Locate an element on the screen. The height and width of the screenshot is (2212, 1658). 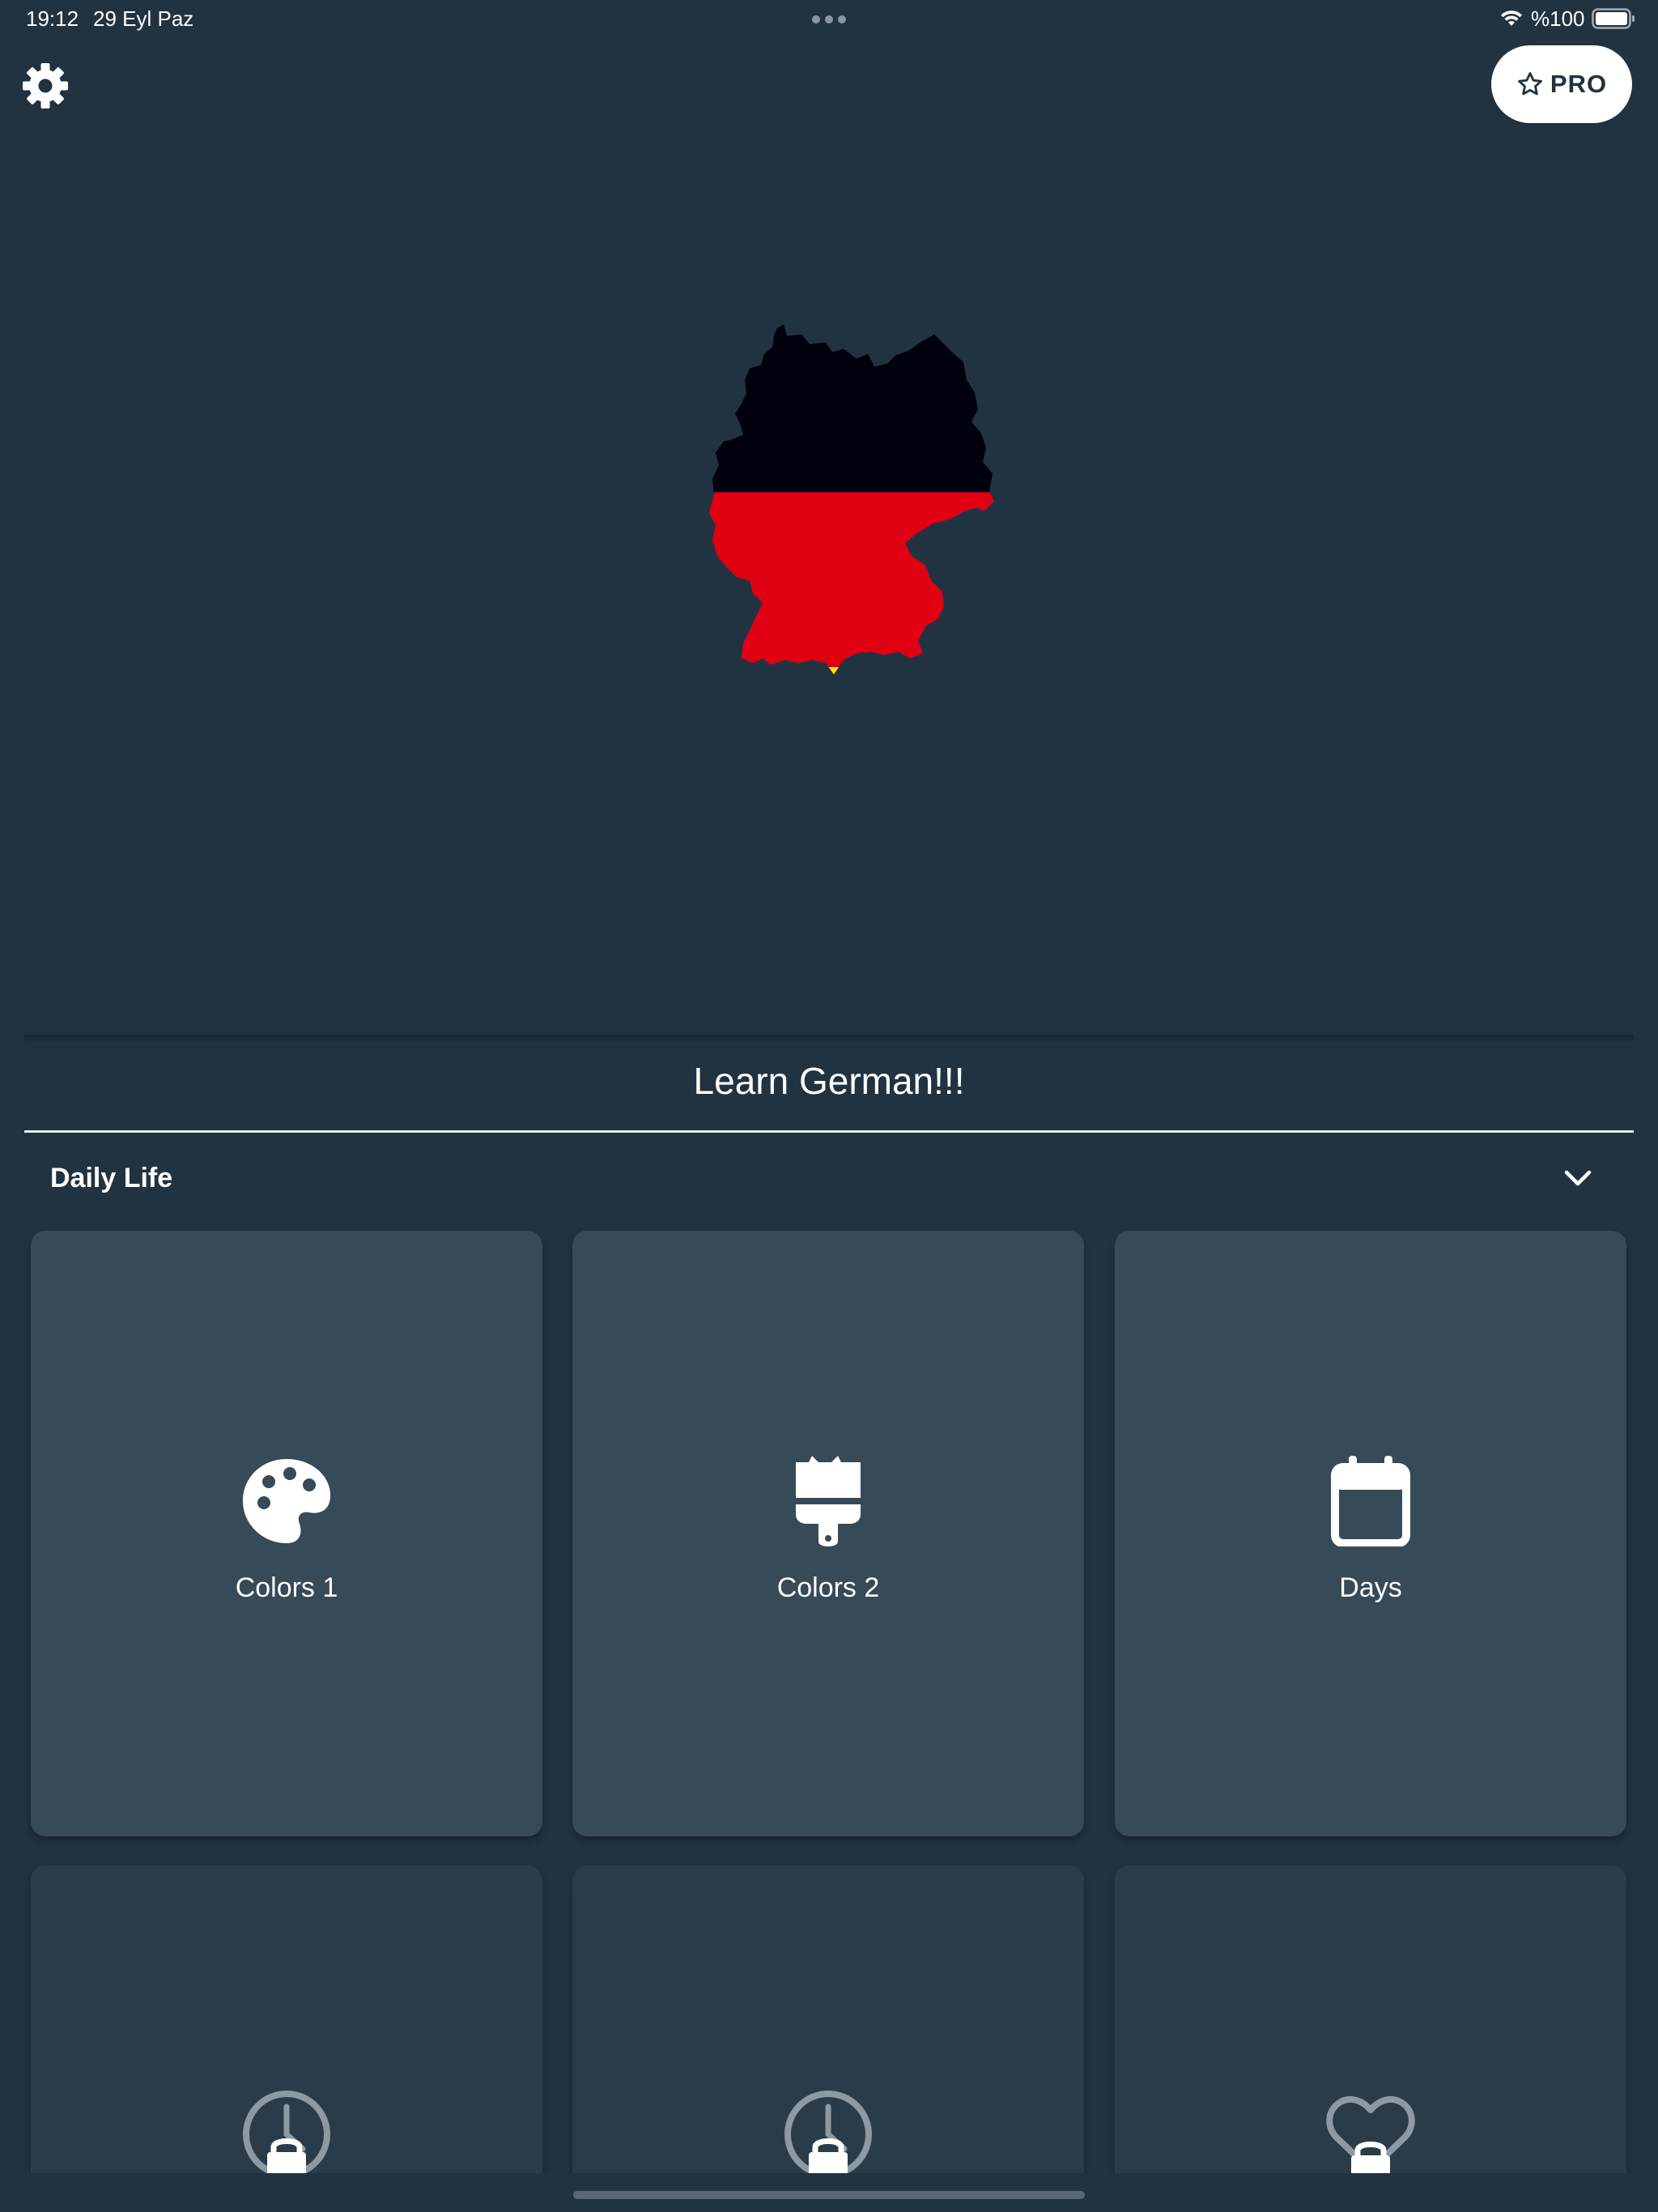
pro-button: PRO is located at coordinates (1561, 84).